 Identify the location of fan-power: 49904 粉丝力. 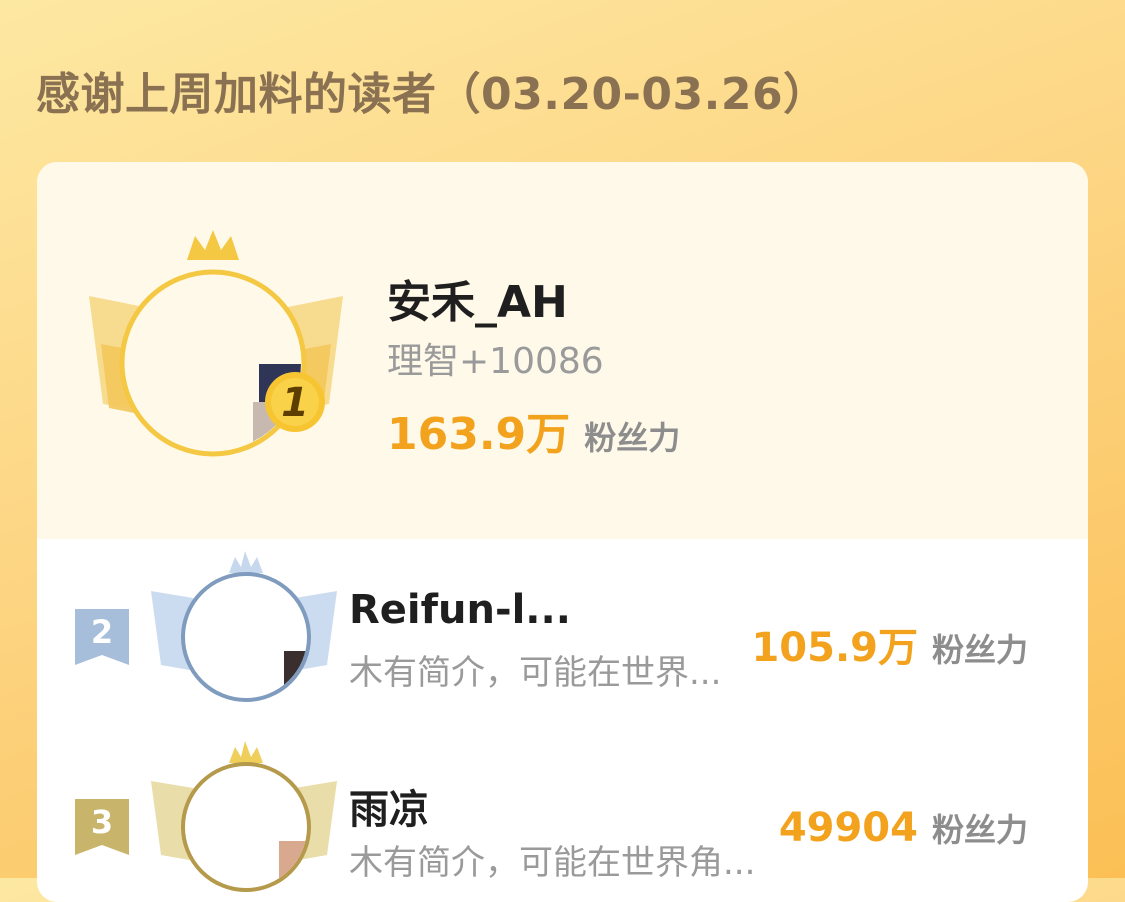
(903, 828).